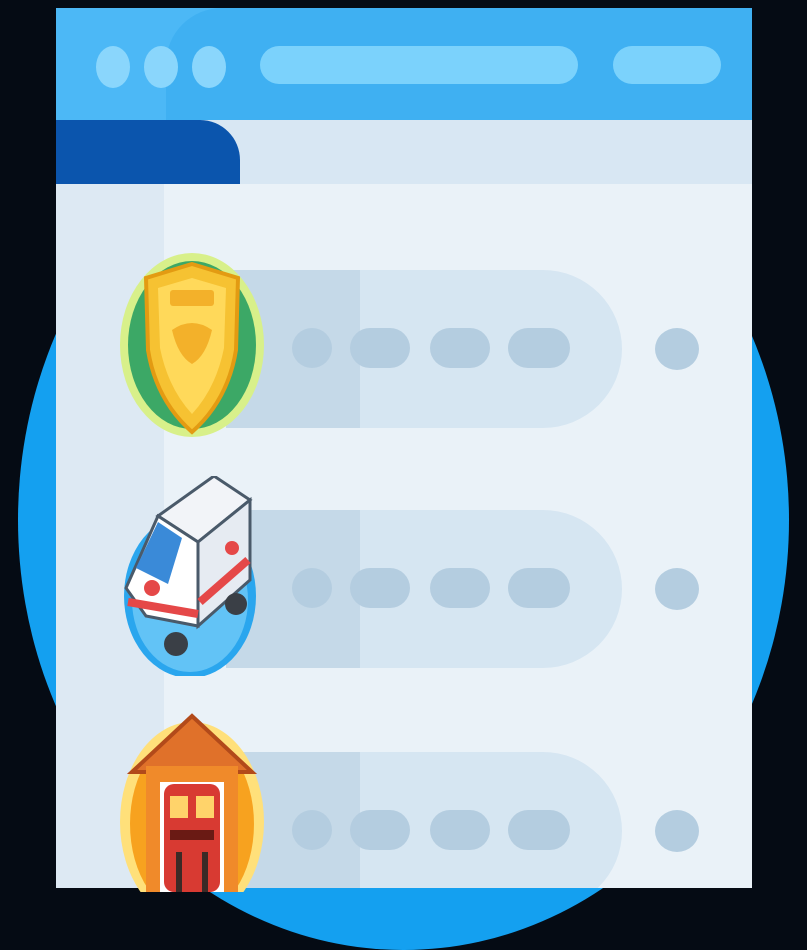 This screenshot has height=950, width=807. I want to click on toolbar-control-placeholder, so click(667, 65).